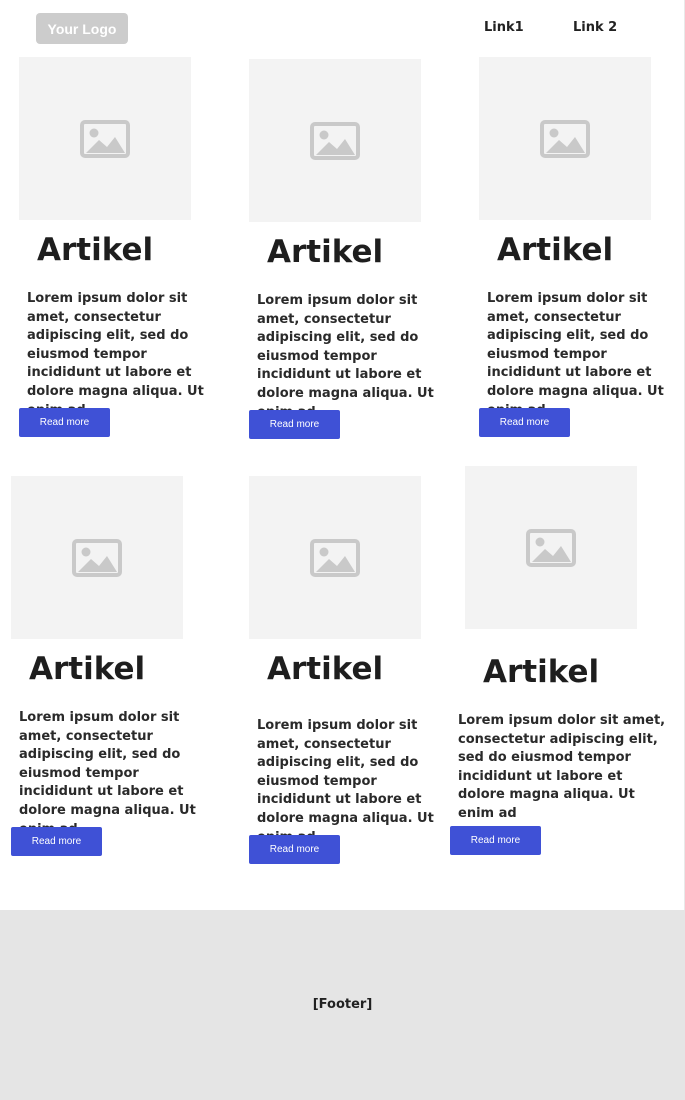 Image resolution: width=685 pixels, height=1100 pixels. What do you see at coordinates (82, 28) in the screenshot?
I see `logo: Your Logo` at bounding box center [82, 28].